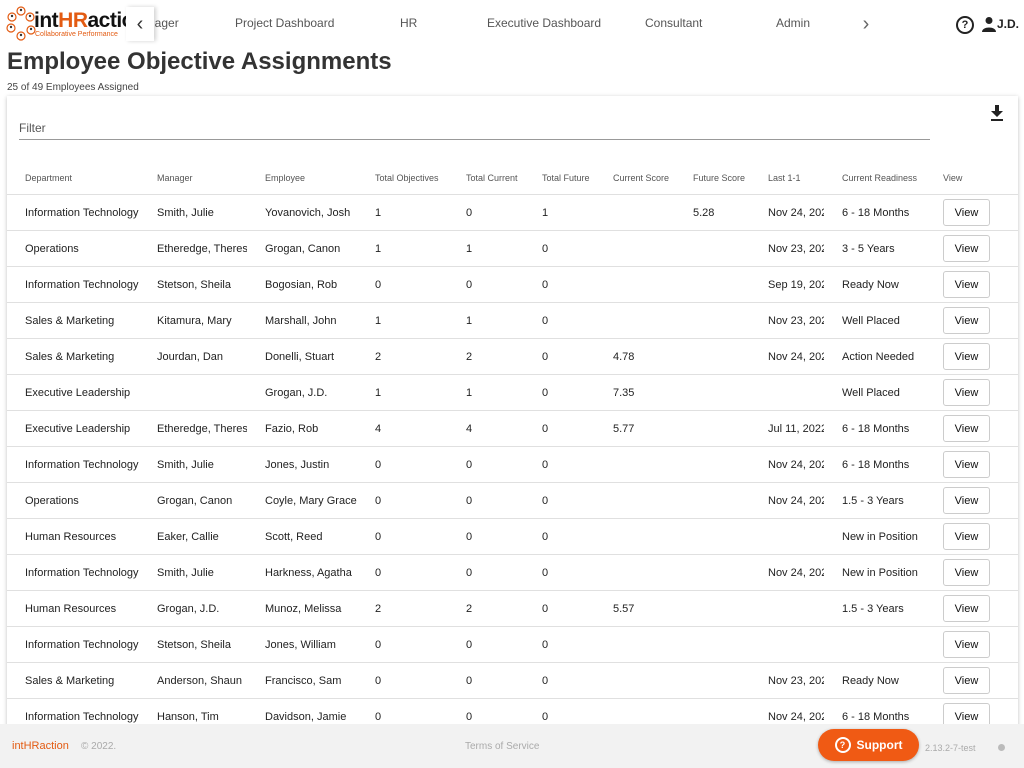  What do you see at coordinates (866, 24) in the screenshot?
I see `nav-scroll-right-button: ›` at bounding box center [866, 24].